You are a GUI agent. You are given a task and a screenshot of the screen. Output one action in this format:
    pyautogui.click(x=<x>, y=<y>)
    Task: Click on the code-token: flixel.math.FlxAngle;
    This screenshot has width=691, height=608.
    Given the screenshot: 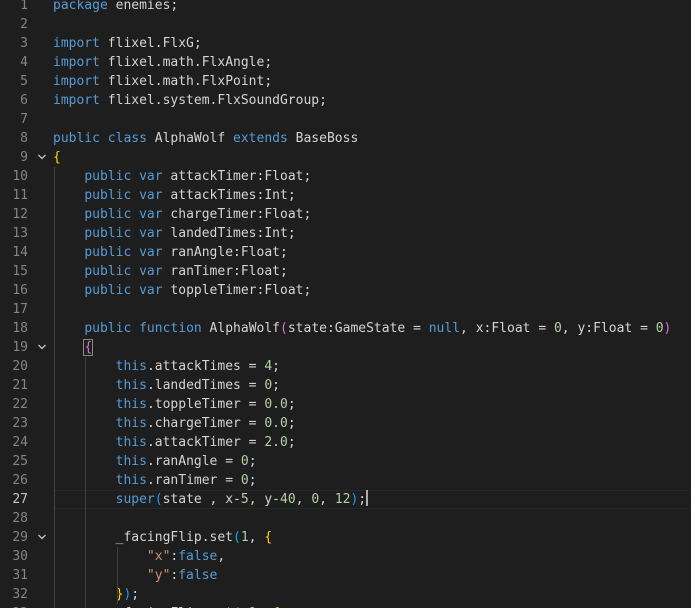 What is the action you would take?
    pyautogui.click(x=186, y=62)
    